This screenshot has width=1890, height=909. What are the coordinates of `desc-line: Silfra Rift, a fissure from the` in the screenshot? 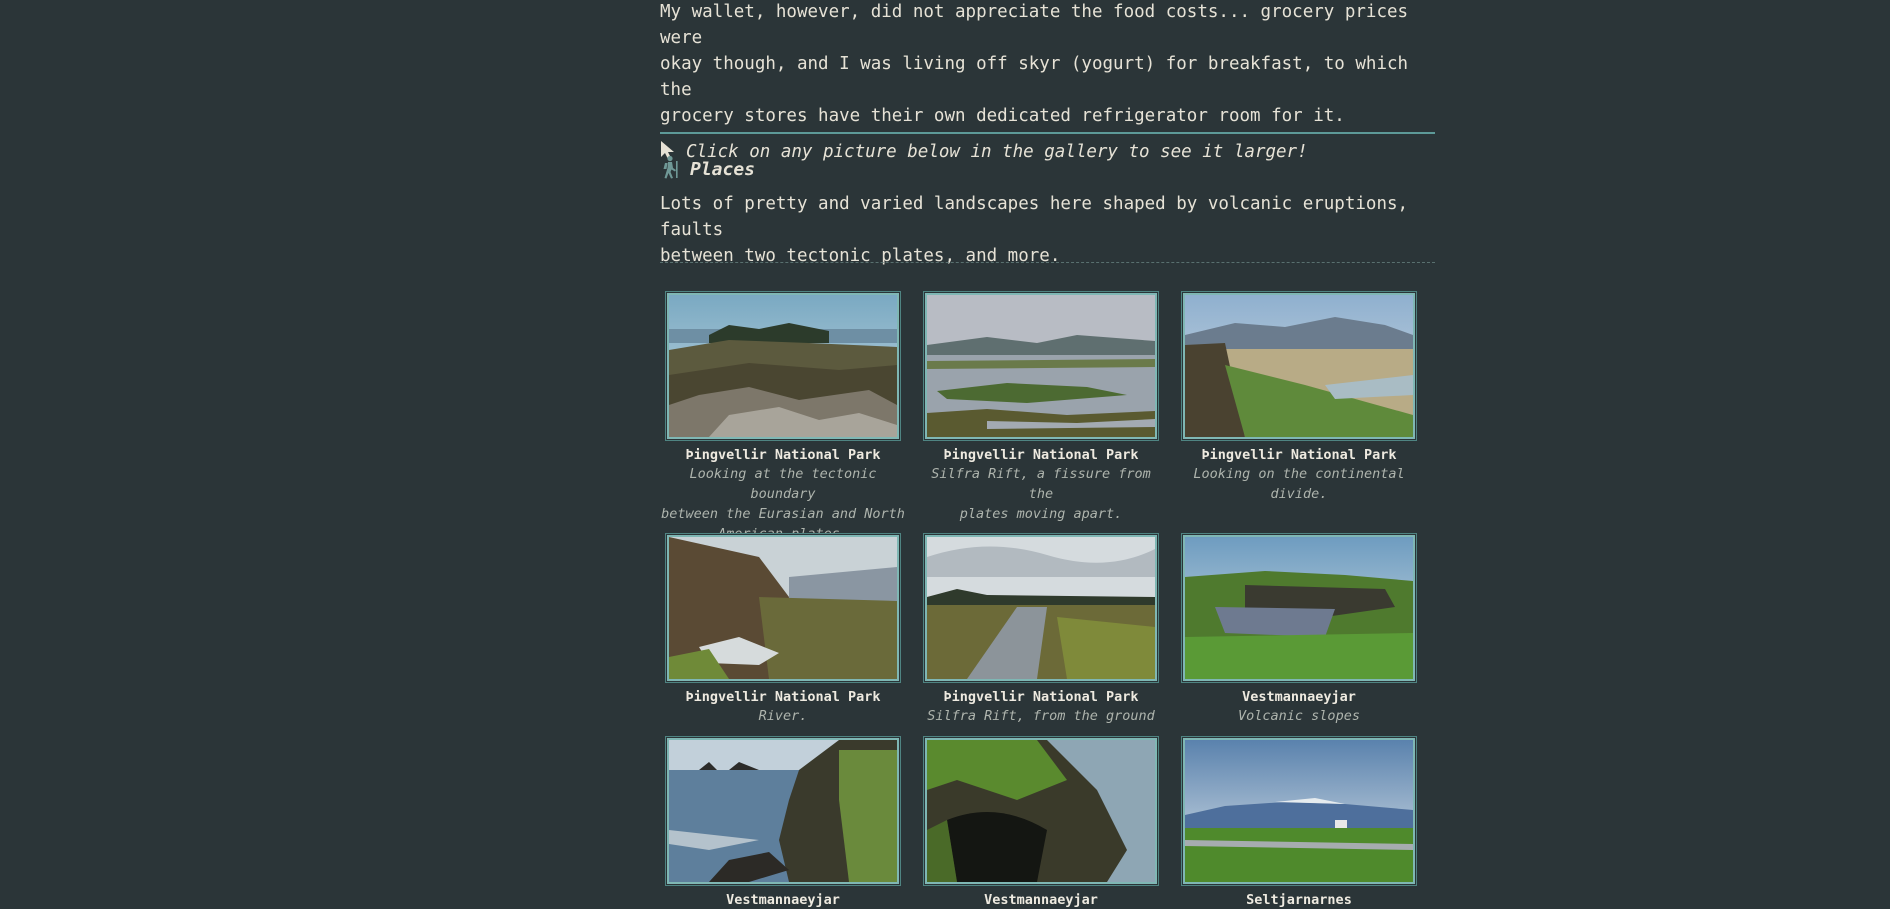 It's located at (1041, 484).